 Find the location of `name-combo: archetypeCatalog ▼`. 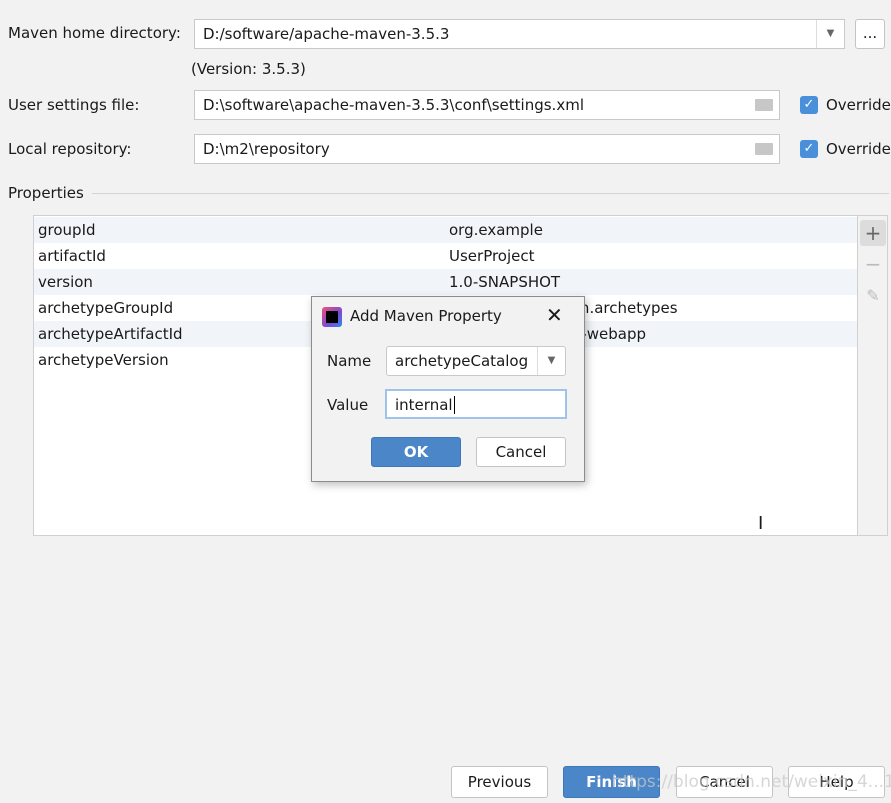

name-combo: archetypeCatalog ▼ is located at coordinates (476, 361).